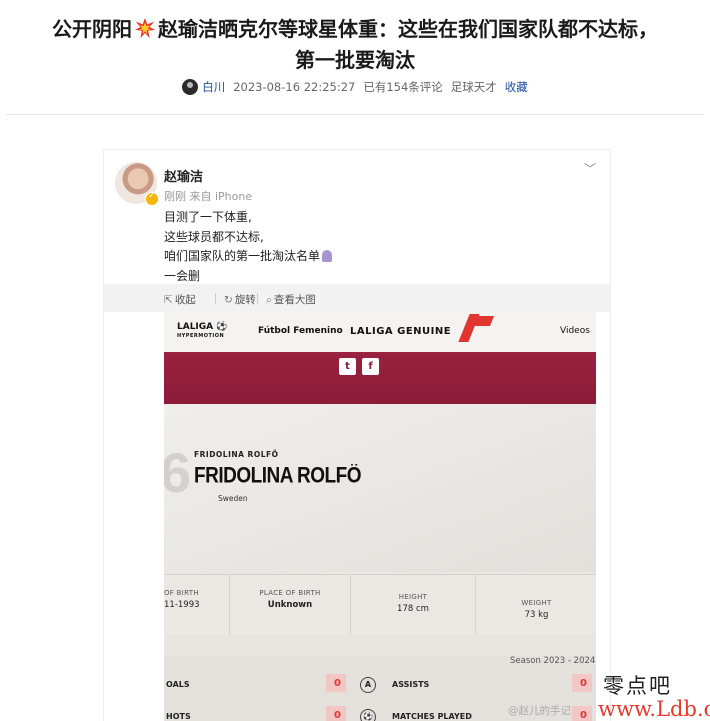 Image resolution: width=710 pixels, height=721 pixels. Describe the element at coordinates (539, 711) in the screenshot. I see `weibo-watermark: @赵儿的手记` at that location.